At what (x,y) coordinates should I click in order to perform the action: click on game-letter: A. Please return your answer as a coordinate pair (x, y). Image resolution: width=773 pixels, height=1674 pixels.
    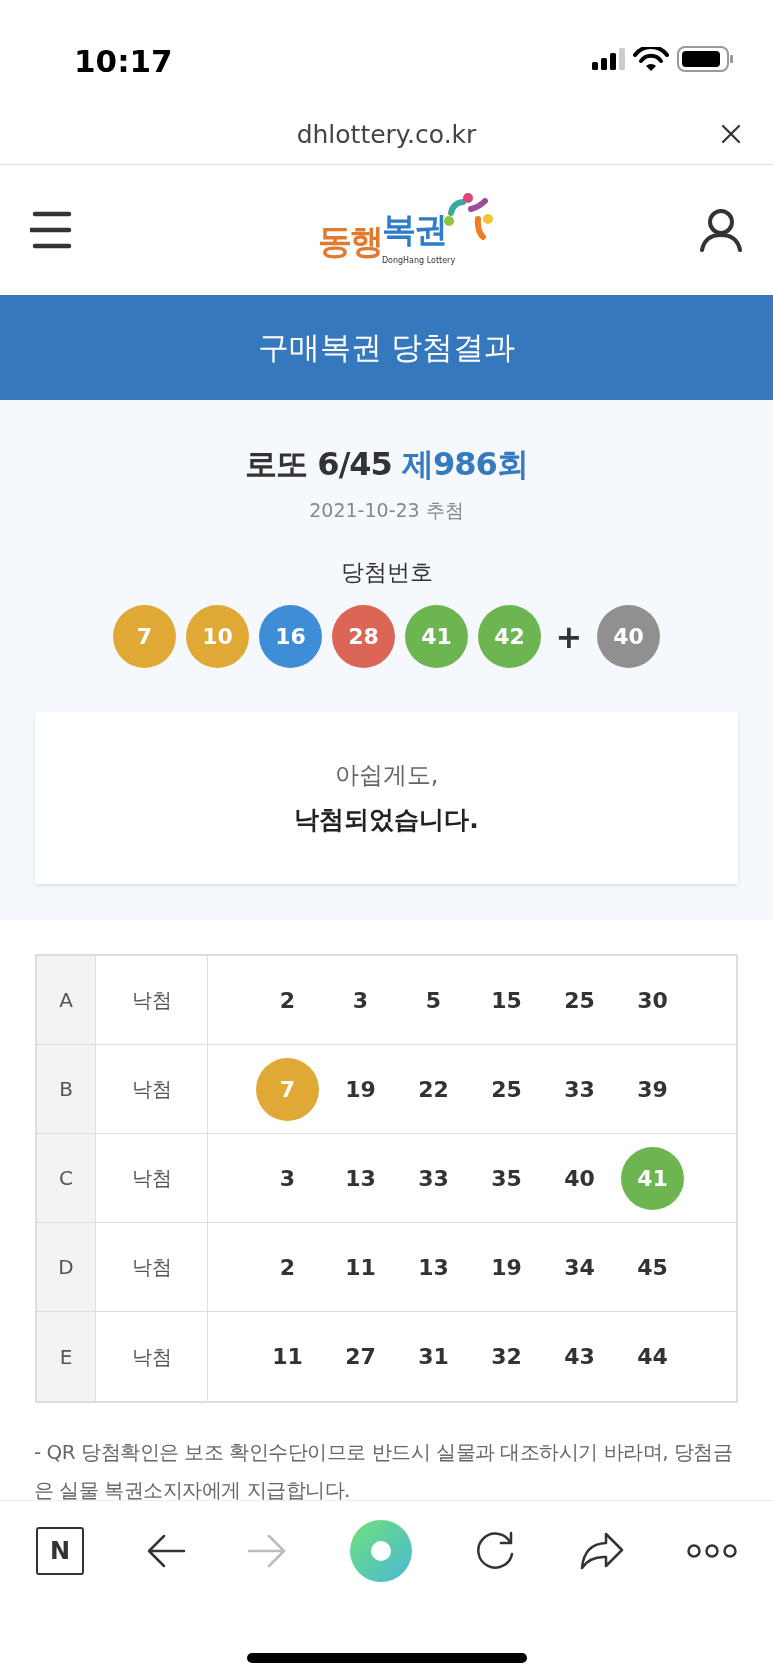
    Looking at the image, I should click on (66, 1000).